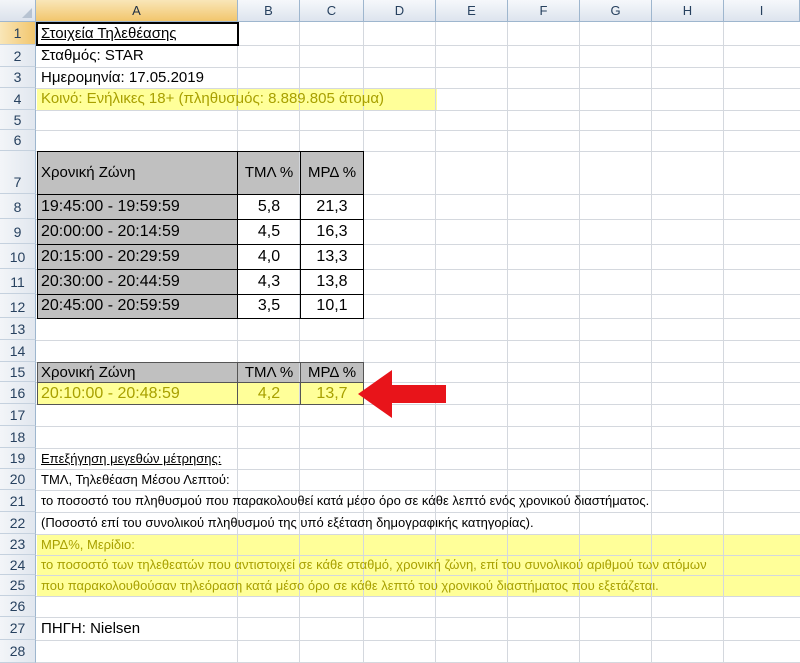 The height and width of the screenshot is (663, 800). Describe the element at coordinates (332, 394) in the screenshot. I see `table2-row-mrd: 13,7` at that location.